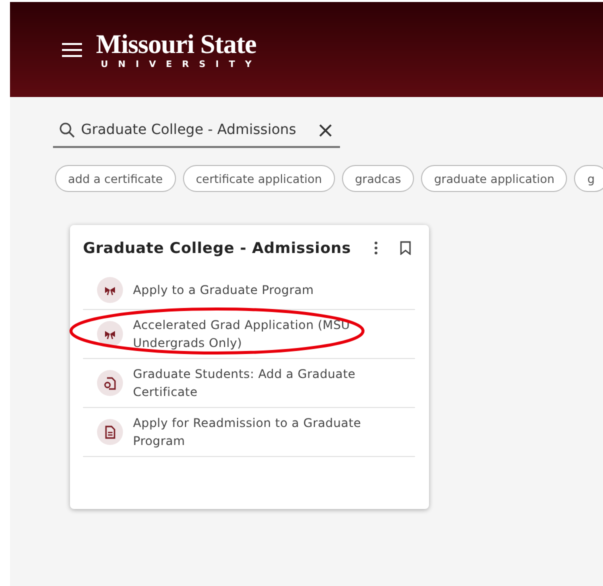  I want to click on document-icon, so click(110, 432).